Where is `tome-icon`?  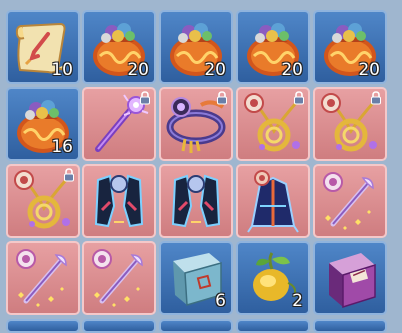 tome-icon is located at coordinates (352, 281).